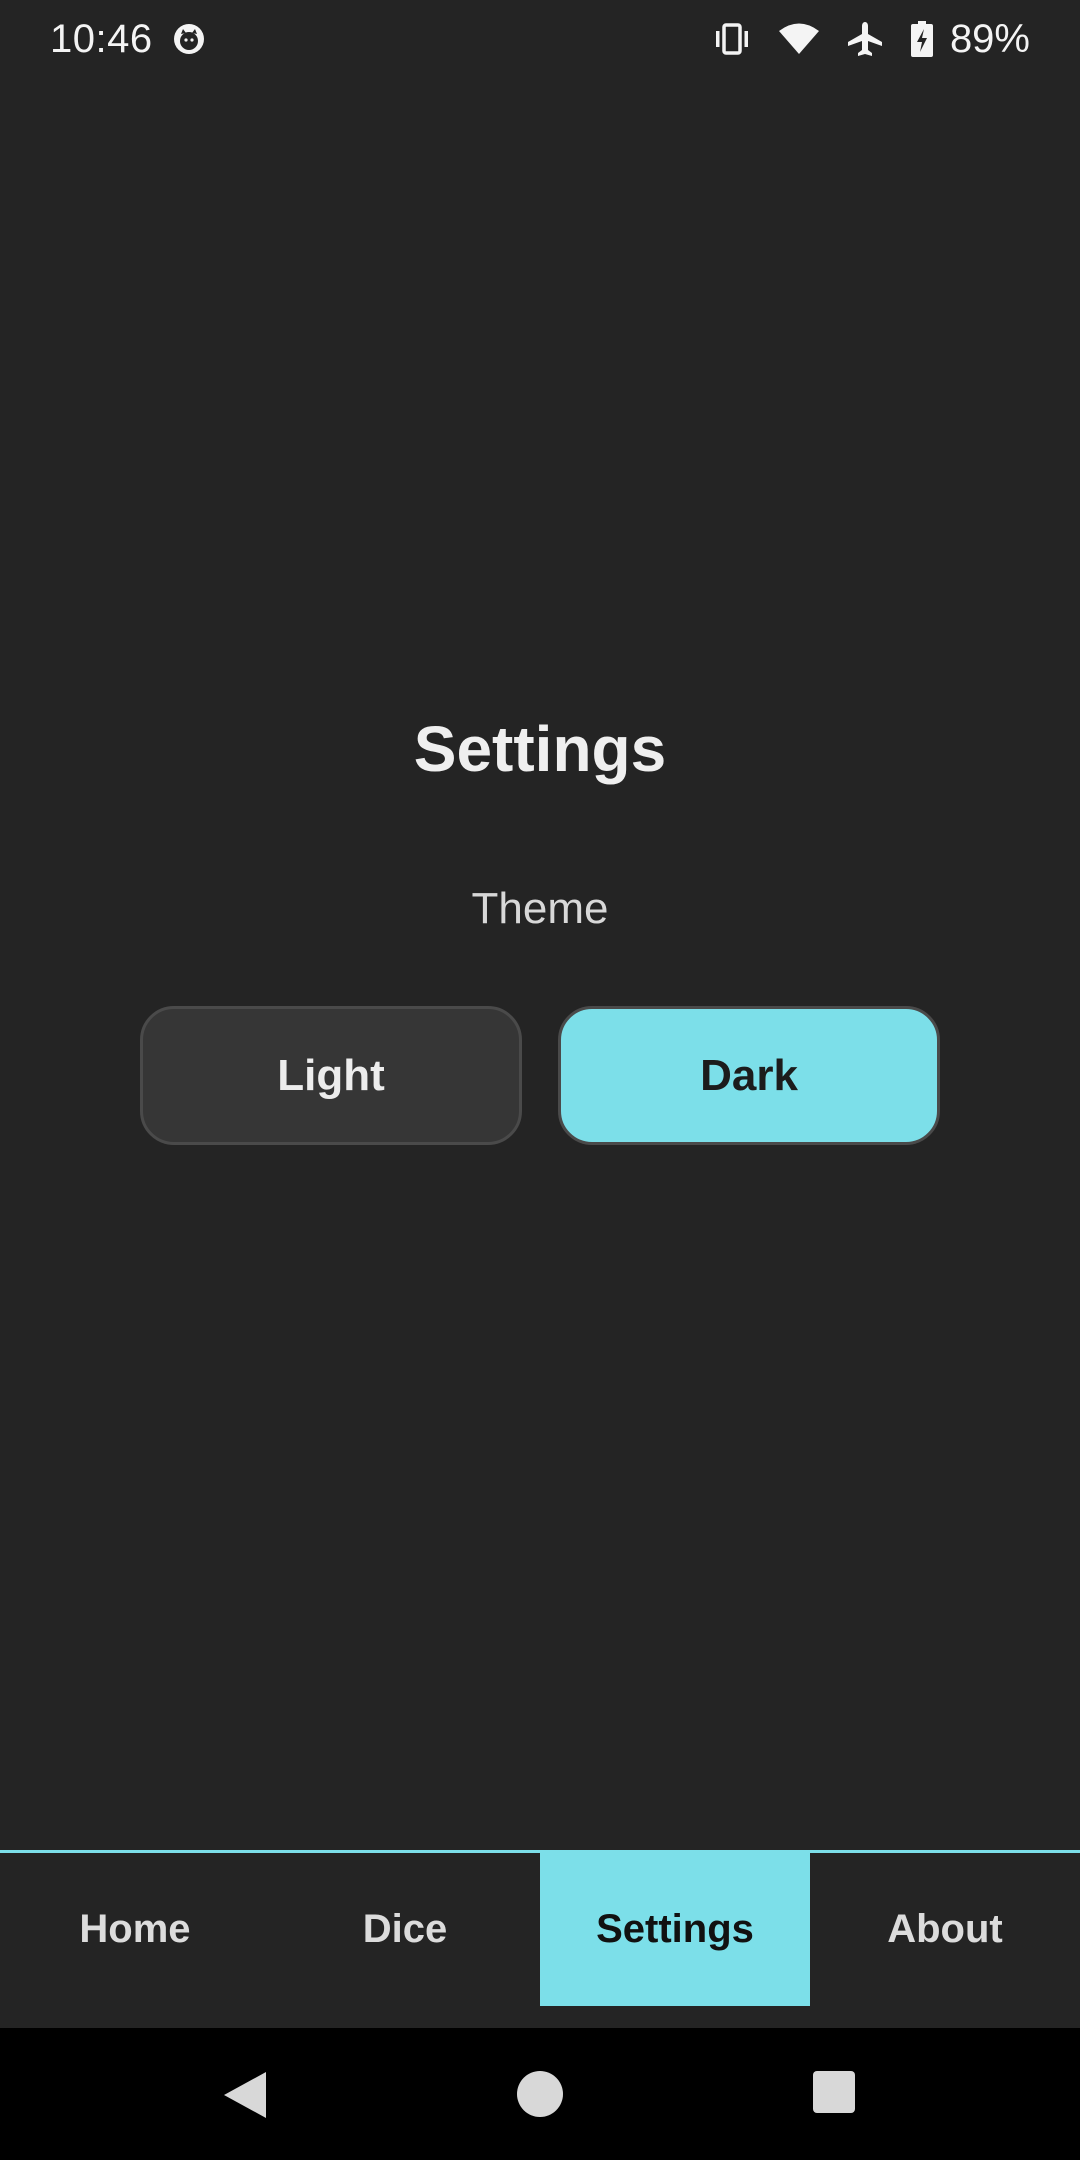 The image size is (1080, 2160). I want to click on nav-item-about-label: About, so click(945, 1929).